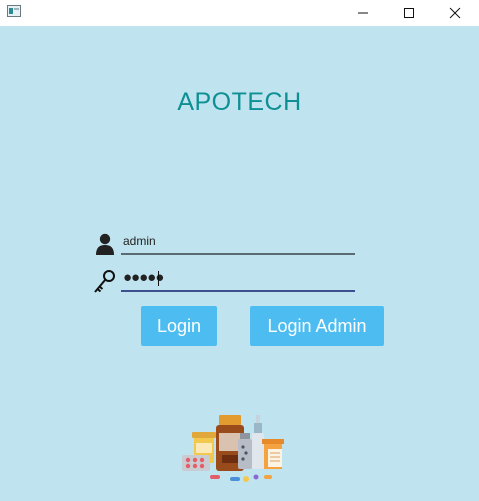 The height and width of the screenshot is (501, 479). Describe the element at coordinates (317, 326) in the screenshot. I see `login-admin-button: Login Admin` at that location.